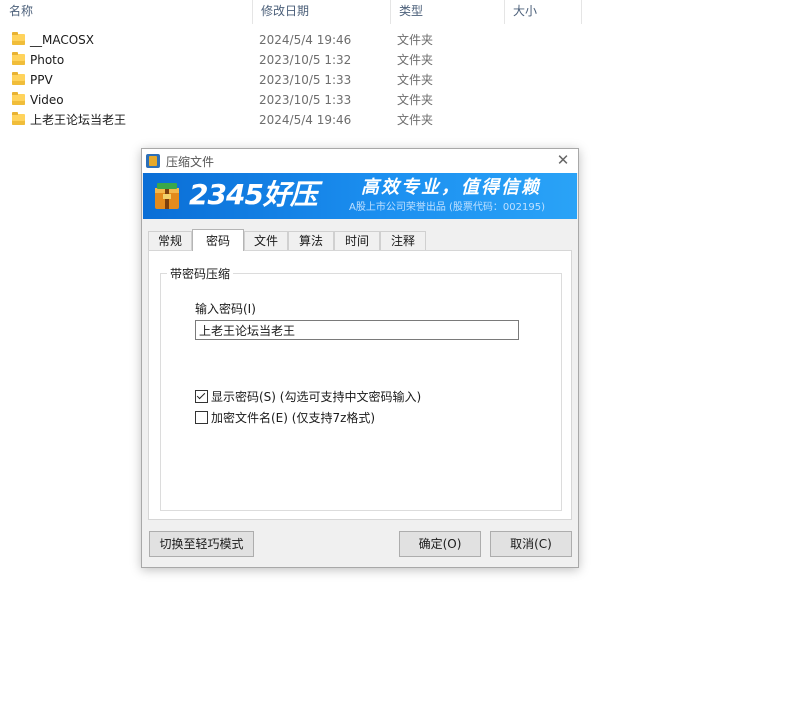 This screenshot has height=705, width=800. Describe the element at coordinates (563, 160) in the screenshot. I see `close-icon: ✕` at that location.